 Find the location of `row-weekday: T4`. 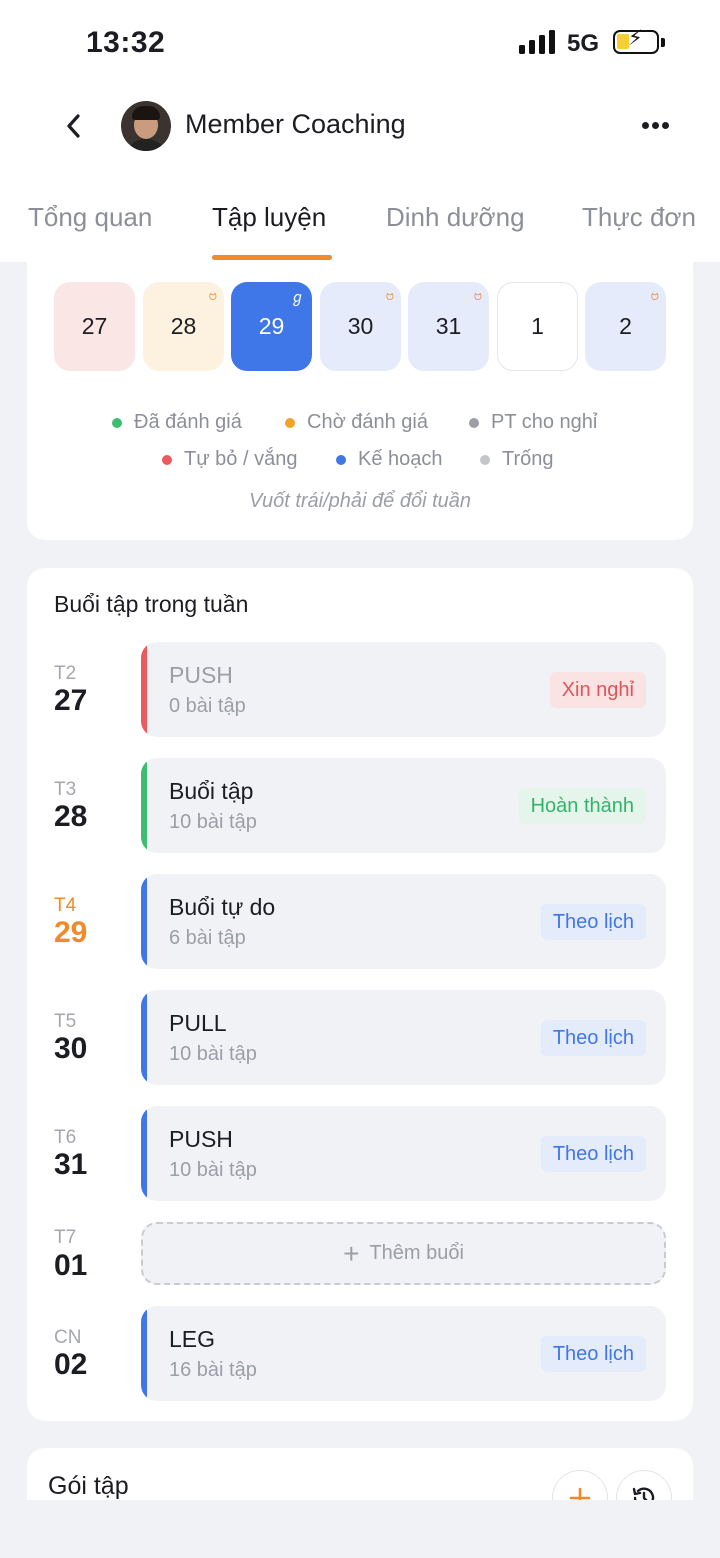

row-weekday: T4 is located at coordinates (65, 905).